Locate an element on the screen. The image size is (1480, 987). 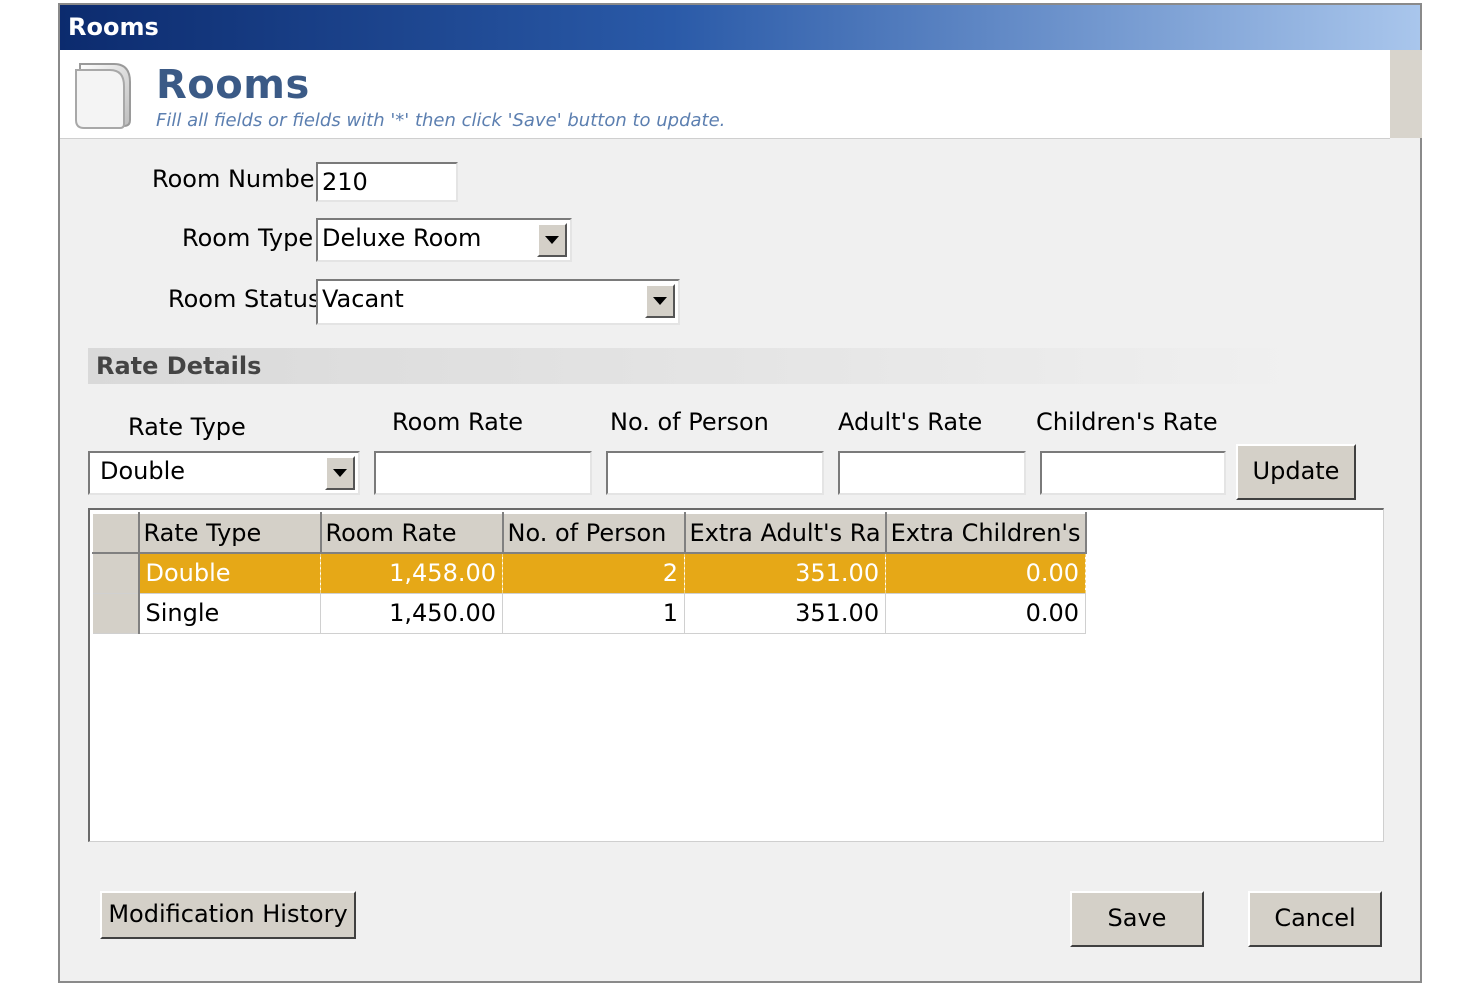
no-of-person-label: No. of Person is located at coordinates (689, 422).